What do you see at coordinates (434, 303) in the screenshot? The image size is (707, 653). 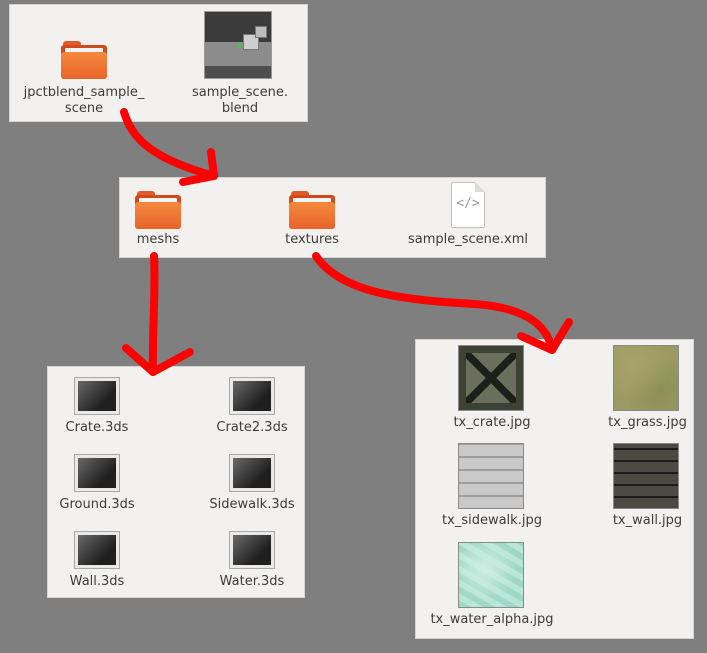 I see `arrow-textures-to-files` at bounding box center [434, 303].